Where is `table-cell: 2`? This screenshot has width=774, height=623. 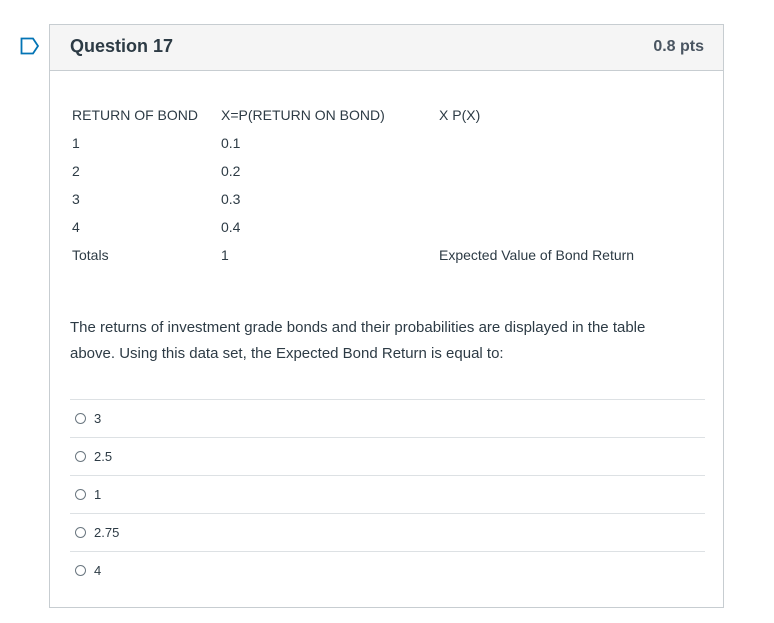
table-cell: 2 is located at coordinates (76, 171).